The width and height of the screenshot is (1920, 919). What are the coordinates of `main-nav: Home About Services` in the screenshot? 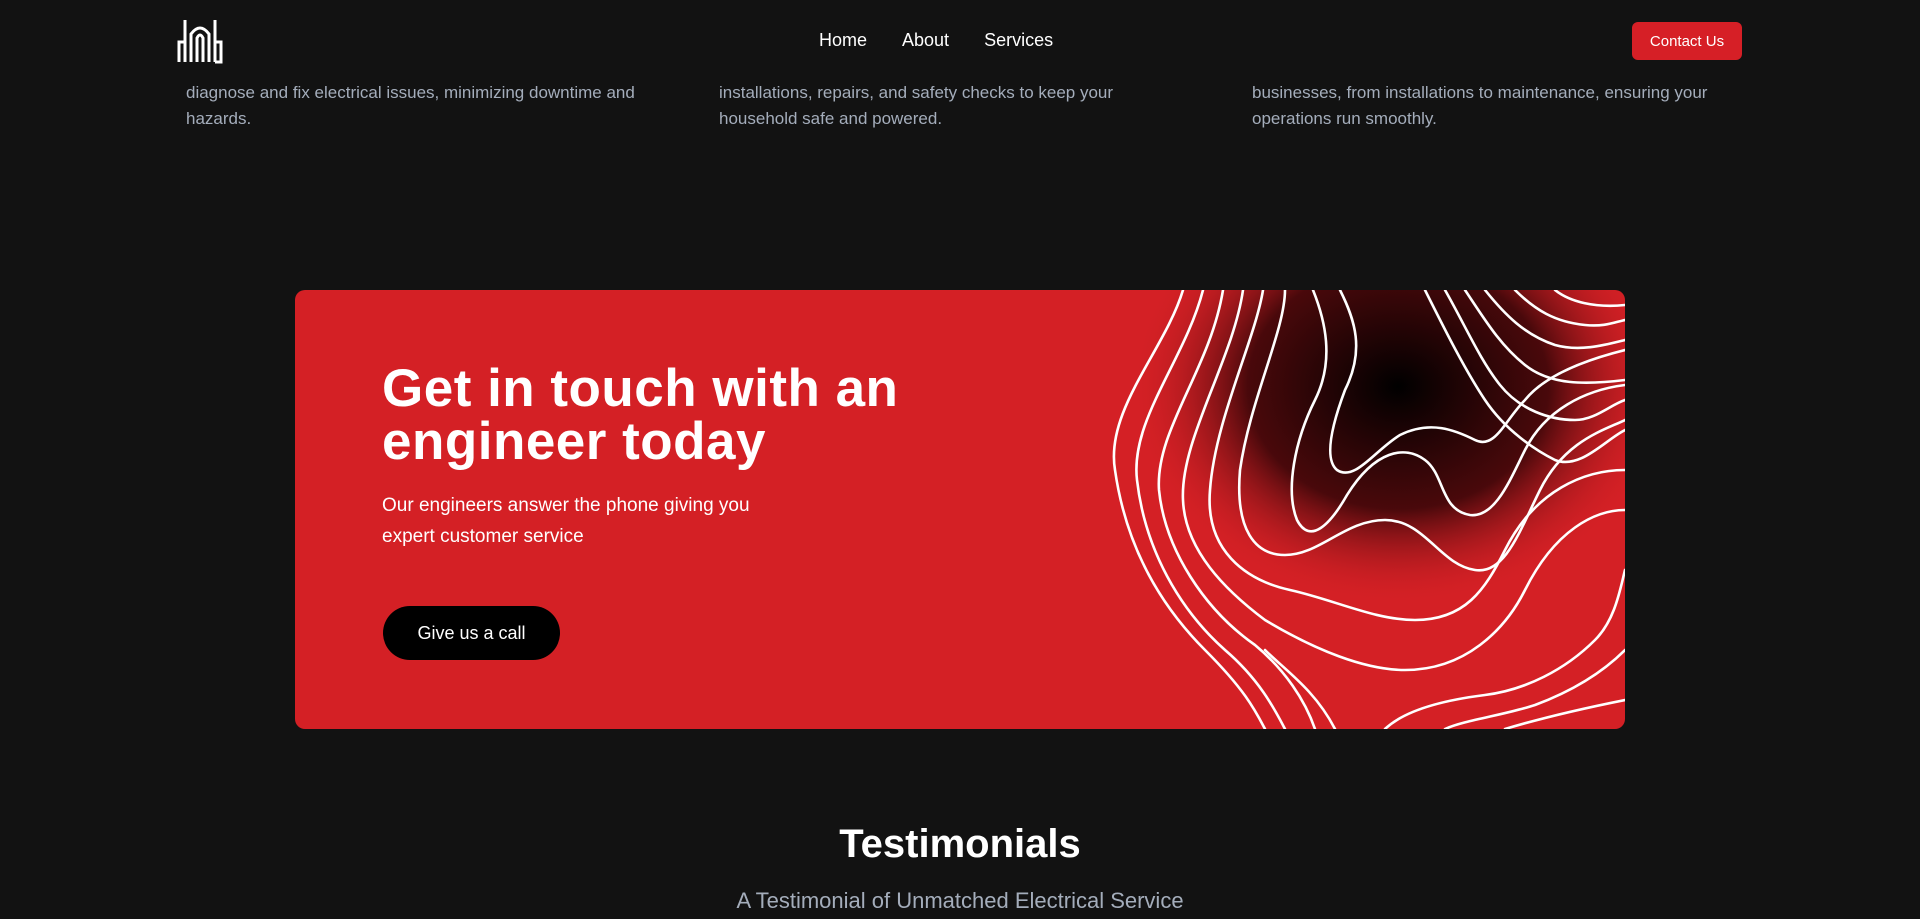 It's located at (936, 40).